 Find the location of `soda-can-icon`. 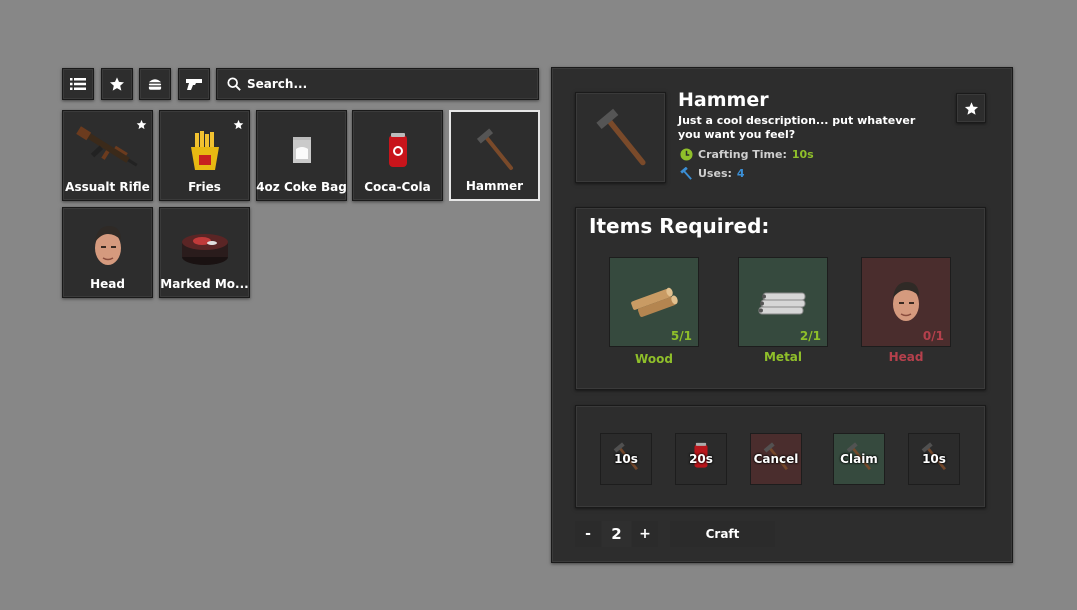

soda-can-icon is located at coordinates (398, 153).